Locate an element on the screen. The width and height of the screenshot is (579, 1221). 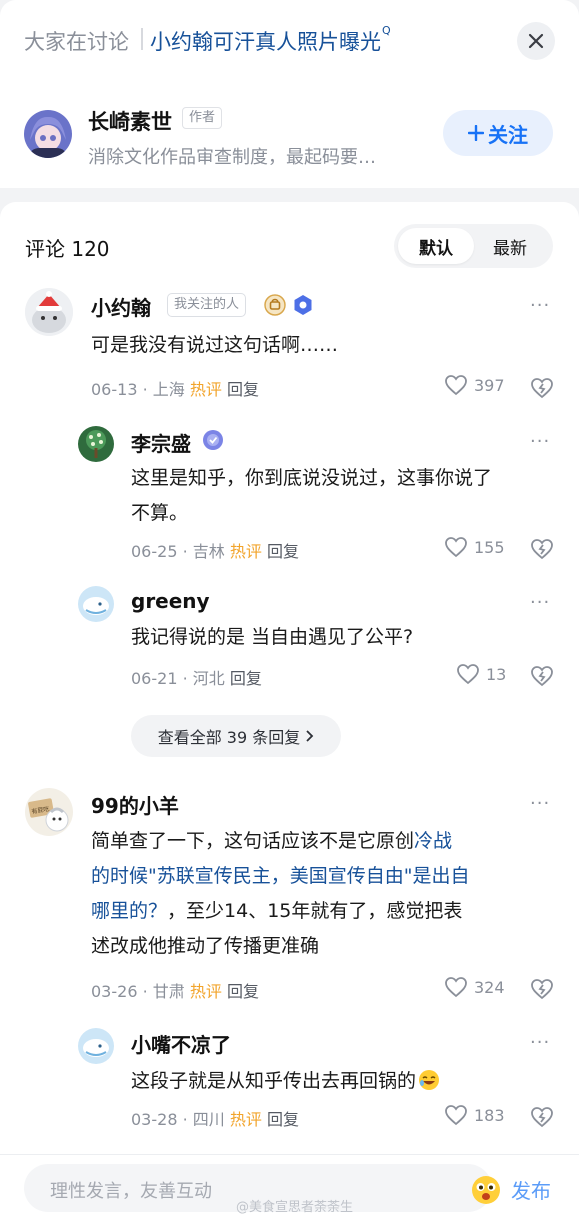
comment-text: 我记得说的是 当自由遇见了公平? is located at coordinates (272, 637).